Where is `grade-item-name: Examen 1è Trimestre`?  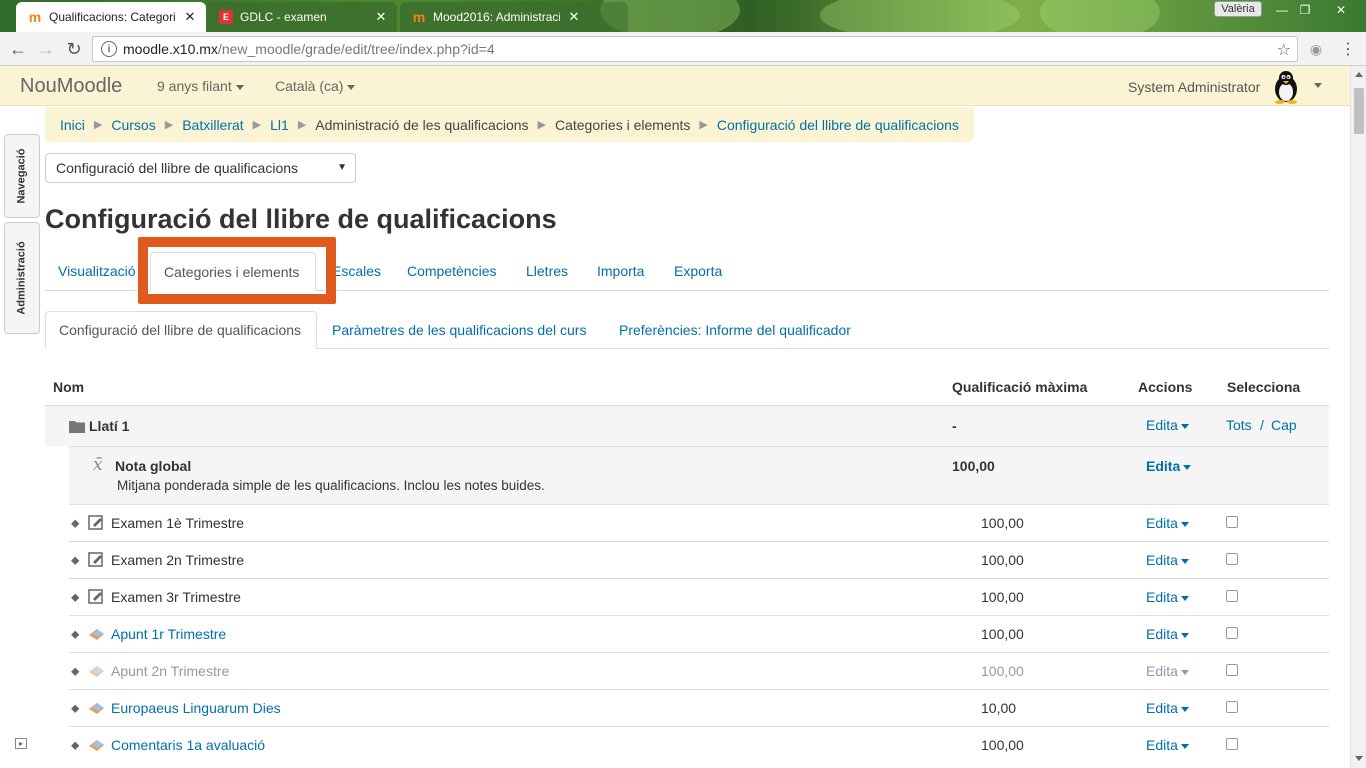 grade-item-name: Examen 1è Trimestre is located at coordinates (178, 523).